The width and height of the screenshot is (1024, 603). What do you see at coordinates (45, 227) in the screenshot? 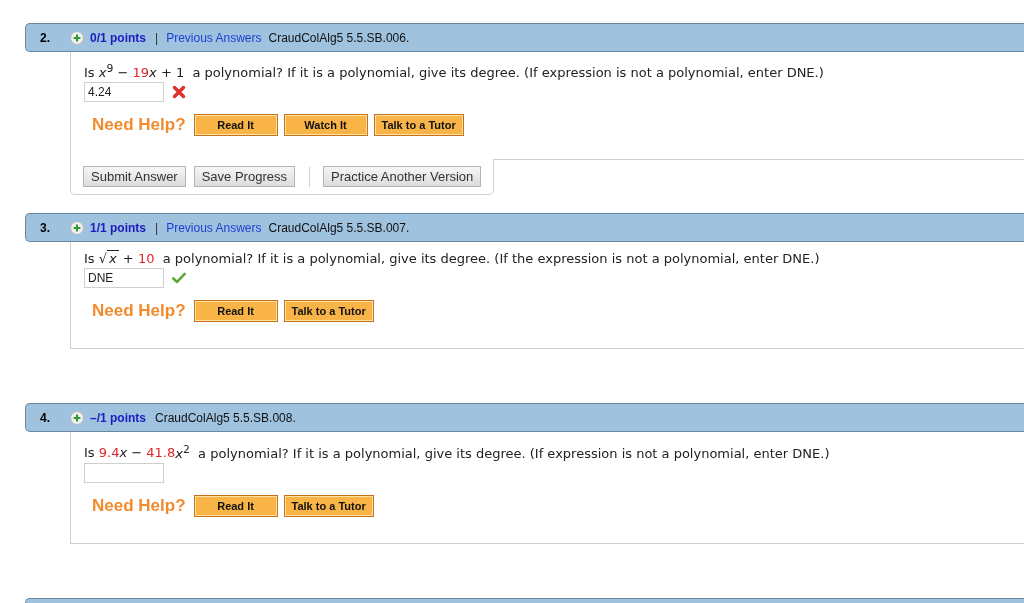
I see `question-number: 3.` at bounding box center [45, 227].